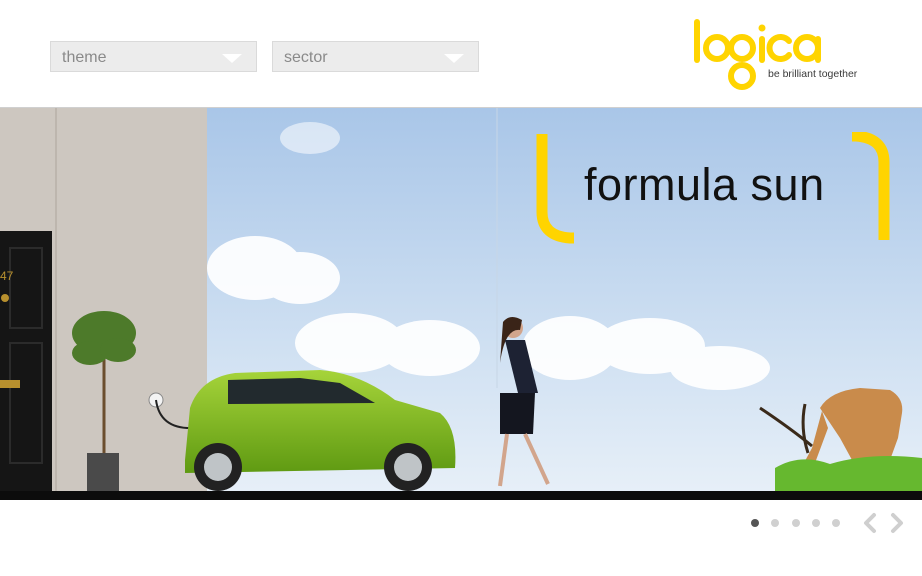 Image resolution: width=922 pixels, height=576 pixels. Describe the element at coordinates (897, 523) in the screenshot. I see `chevron-right-icon` at that location.